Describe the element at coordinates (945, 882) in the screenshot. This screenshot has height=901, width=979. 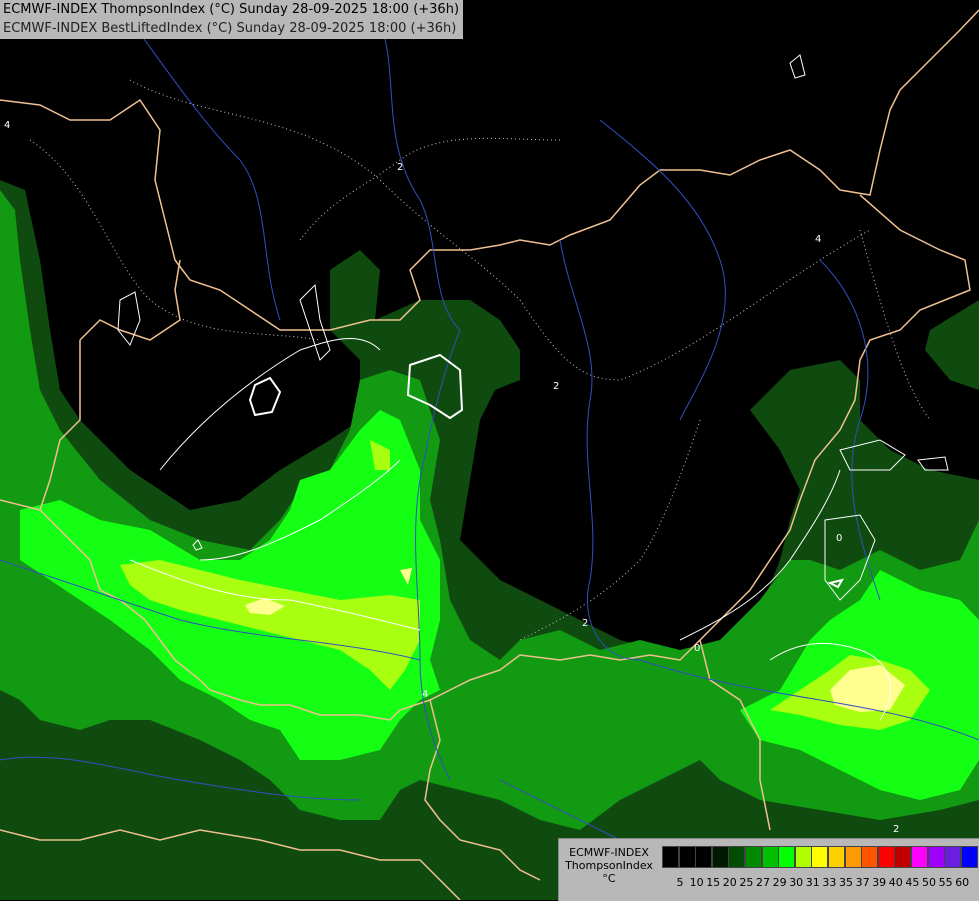
I see `legend-tick: 55` at that location.